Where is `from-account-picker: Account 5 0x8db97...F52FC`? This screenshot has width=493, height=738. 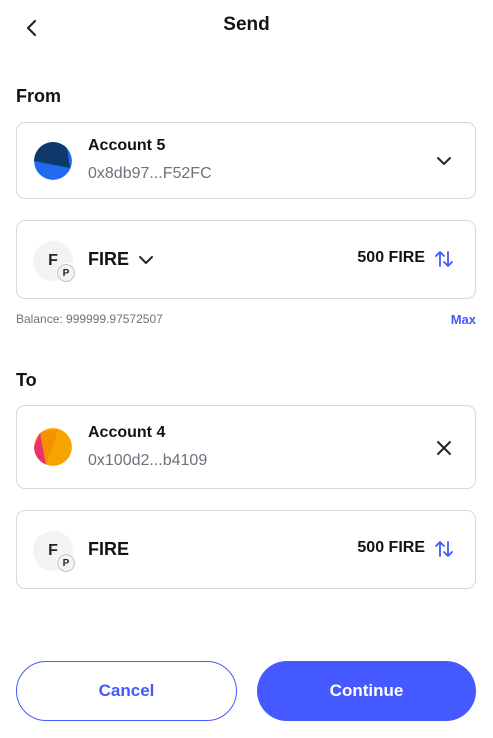 from-account-picker: Account 5 0x8db97...F52FC is located at coordinates (246, 160).